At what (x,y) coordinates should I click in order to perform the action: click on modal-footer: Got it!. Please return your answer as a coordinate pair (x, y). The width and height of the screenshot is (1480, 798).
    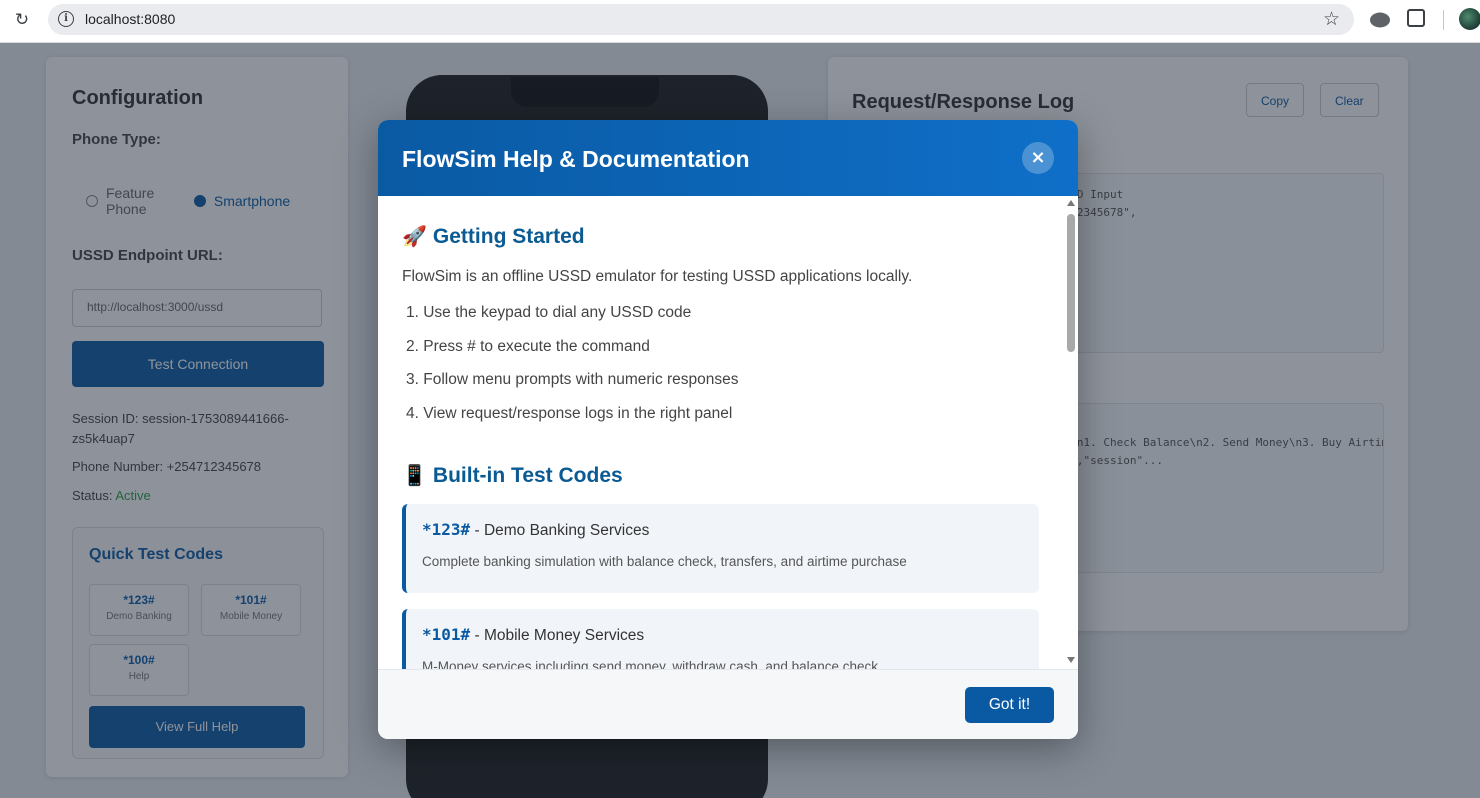
    Looking at the image, I should click on (728, 704).